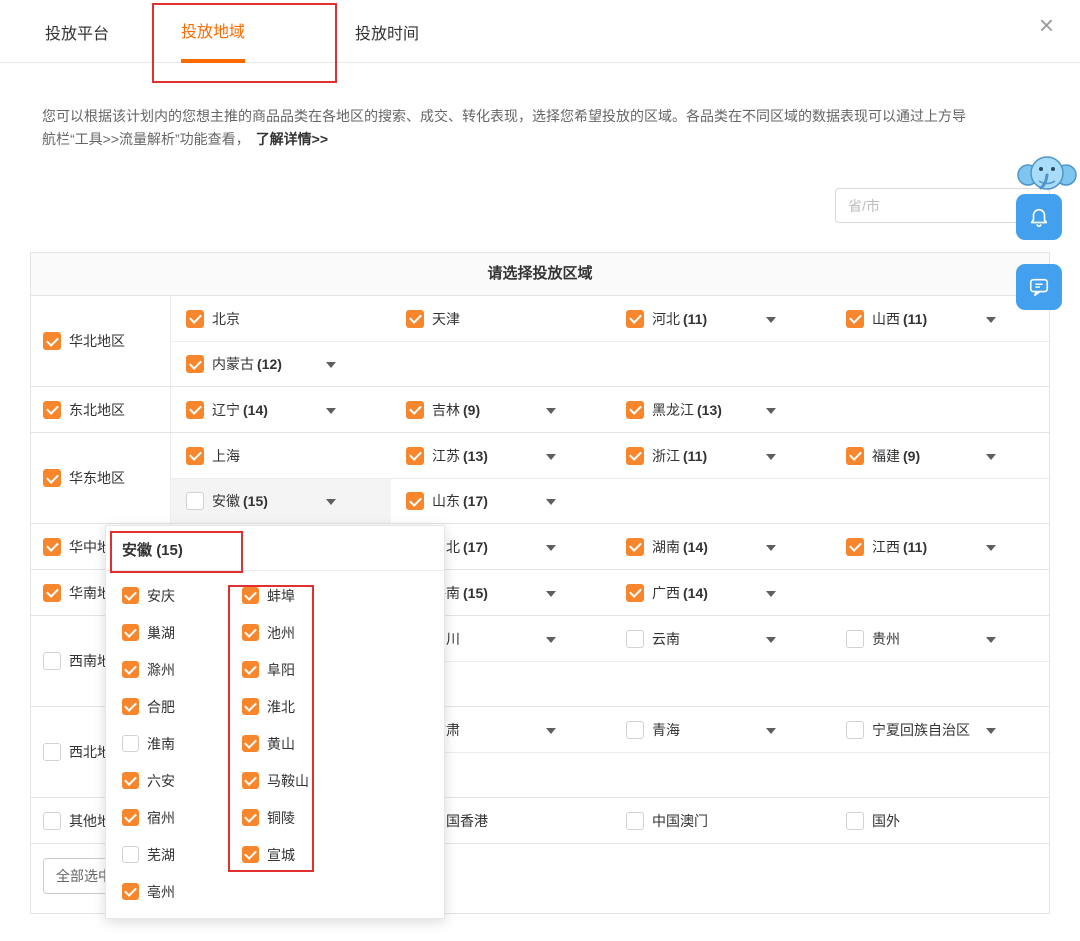 The height and width of the screenshot is (941, 1080). I want to click on chat-button, so click(1039, 287).